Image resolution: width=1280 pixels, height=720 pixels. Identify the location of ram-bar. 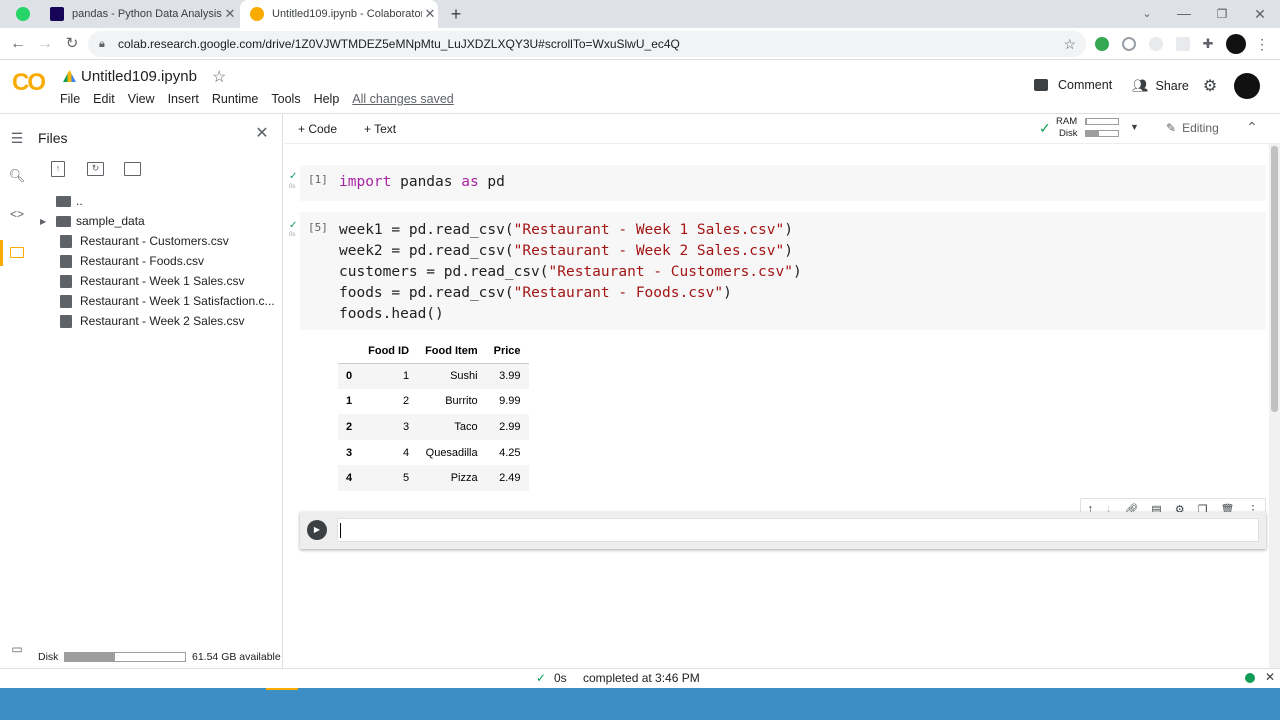
(1102, 121).